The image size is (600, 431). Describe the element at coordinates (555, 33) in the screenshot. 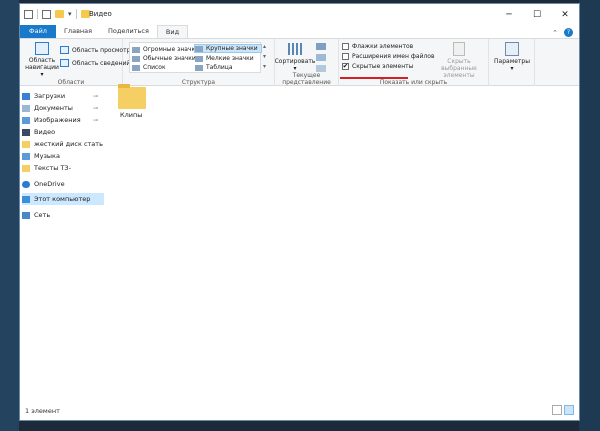

I see `collapse-ribbon-icon: ⌃` at that location.